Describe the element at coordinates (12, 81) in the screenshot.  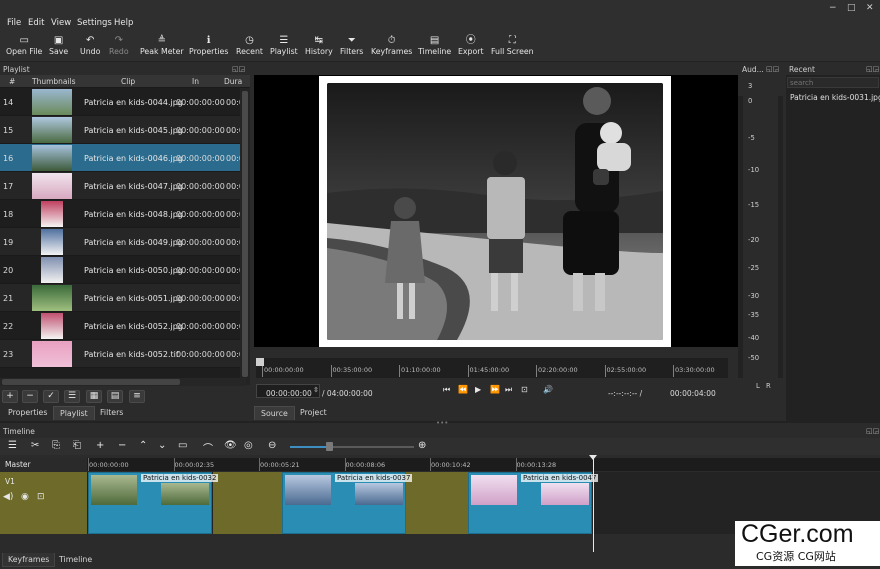
I see `col-num: #` at that location.